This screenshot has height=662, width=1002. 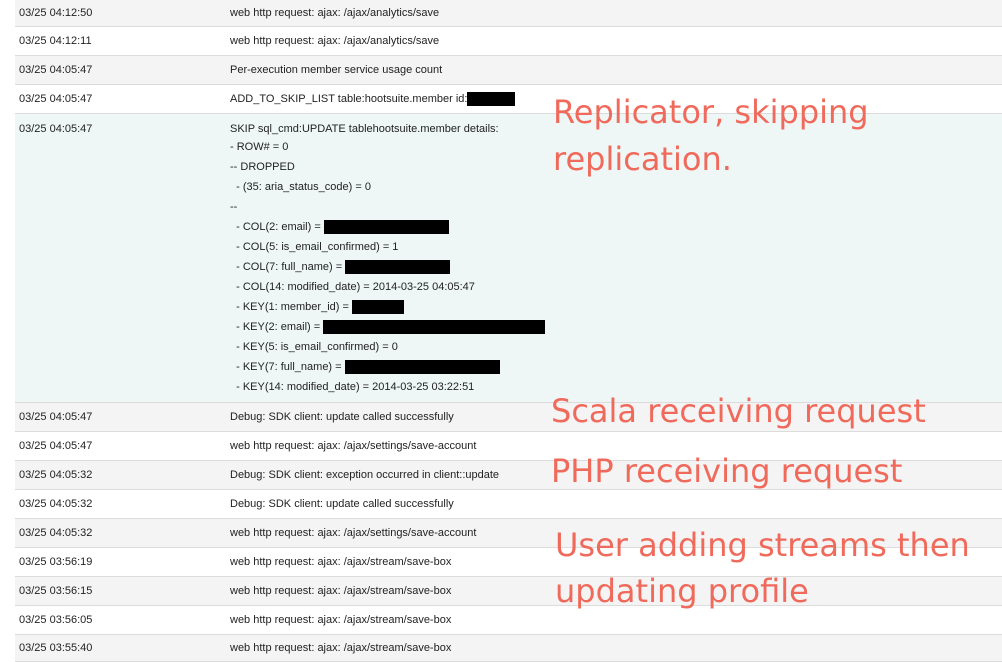 What do you see at coordinates (711, 112) in the screenshot?
I see `annotation-replicator-line1: Replicator, skipping` at bounding box center [711, 112].